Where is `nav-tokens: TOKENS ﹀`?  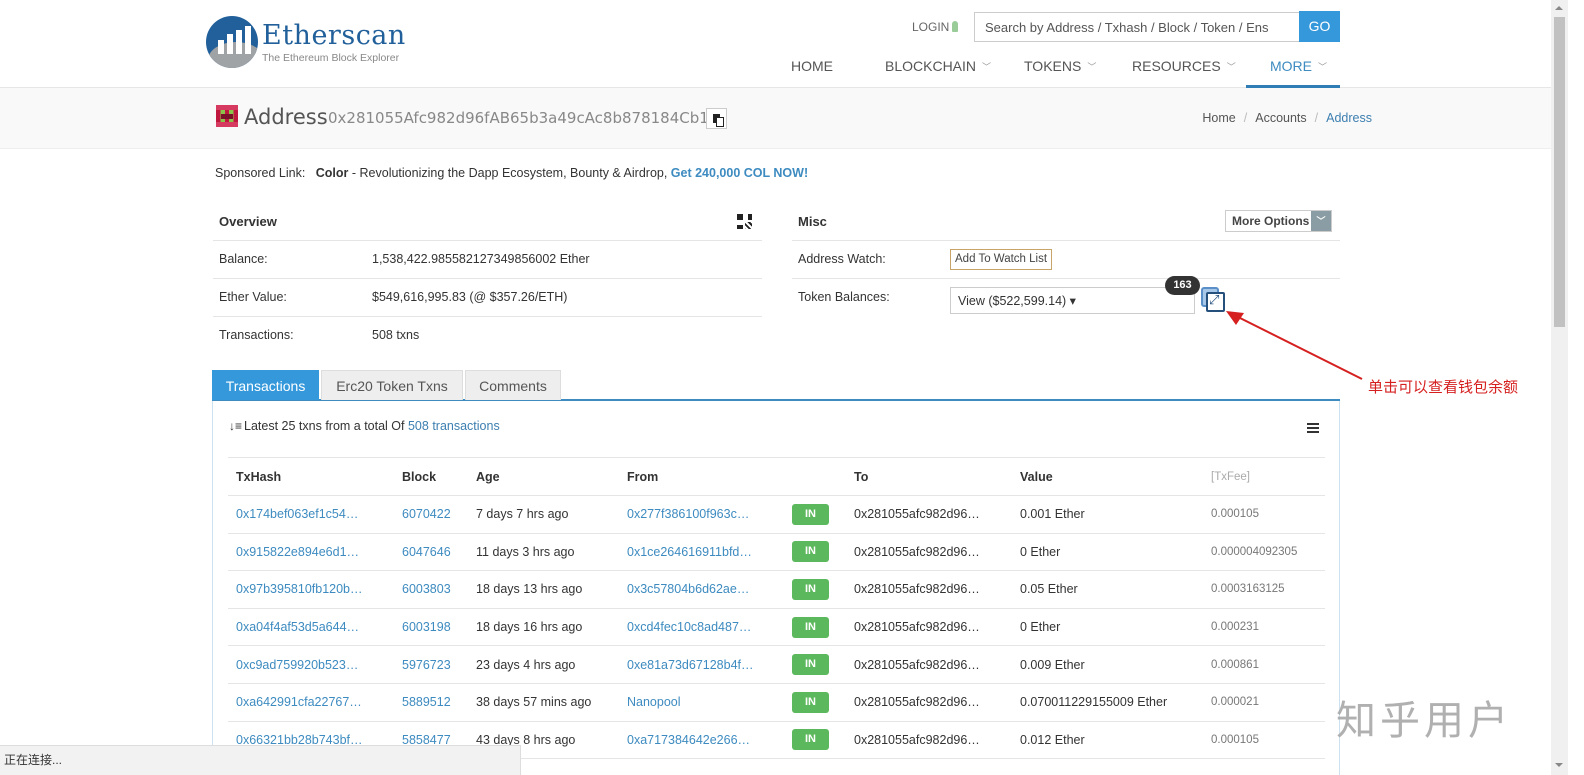 nav-tokens: TOKENS ﹀ is located at coordinates (1060, 73).